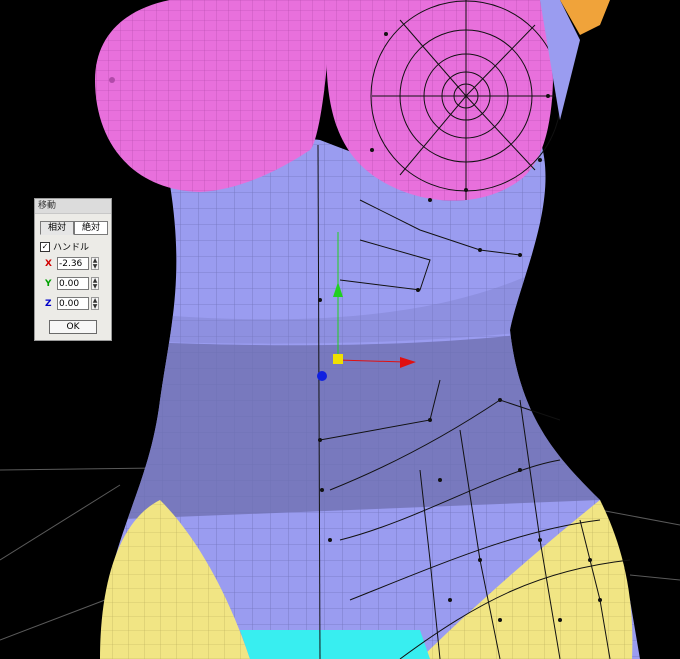 The height and width of the screenshot is (659, 680). I want to click on x-label: X, so click(48, 263).